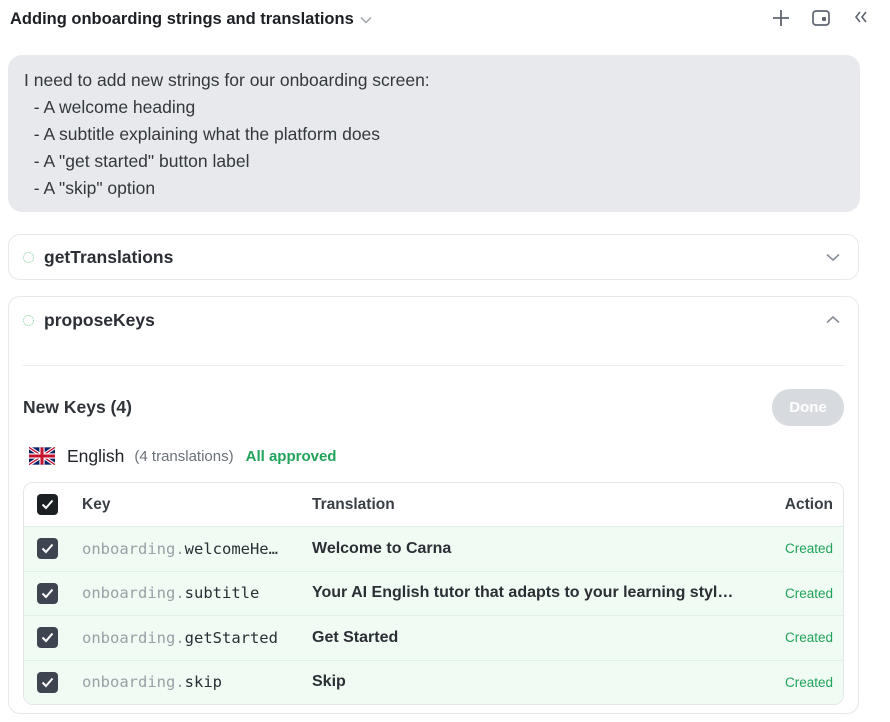  What do you see at coordinates (231, 637) in the screenshot?
I see `key-name: getStarted` at bounding box center [231, 637].